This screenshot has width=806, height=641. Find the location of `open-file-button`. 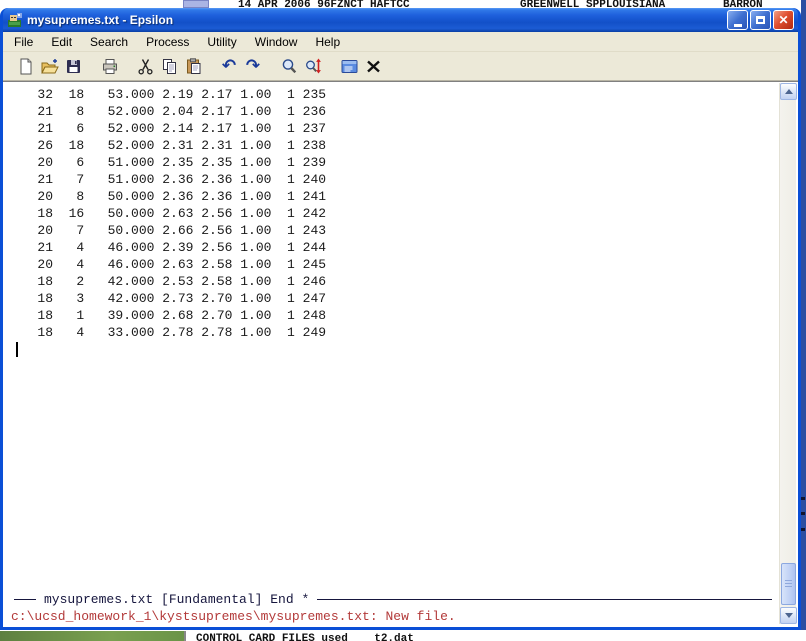

open-file-button is located at coordinates (49, 66).